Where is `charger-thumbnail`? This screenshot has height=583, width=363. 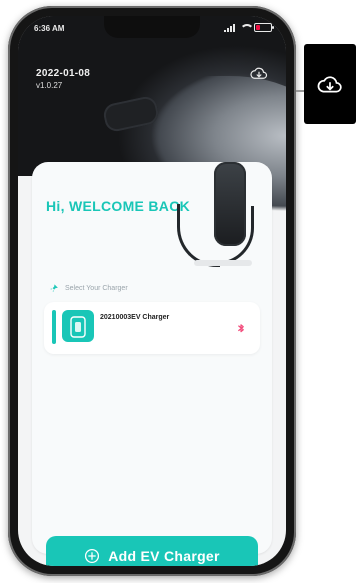 charger-thumbnail is located at coordinates (78, 326).